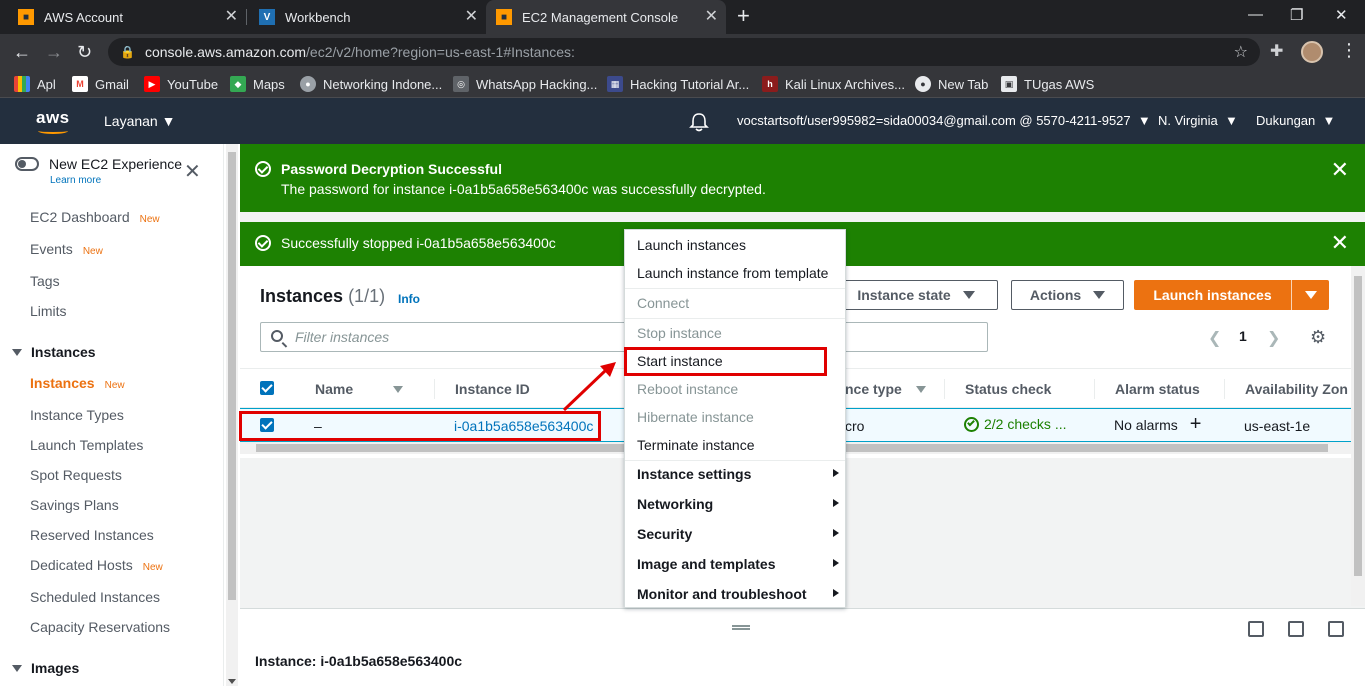 This screenshot has width=1365, height=686. I want to click on bookmark-new-tab: ● New Tab, so click(951, 84).